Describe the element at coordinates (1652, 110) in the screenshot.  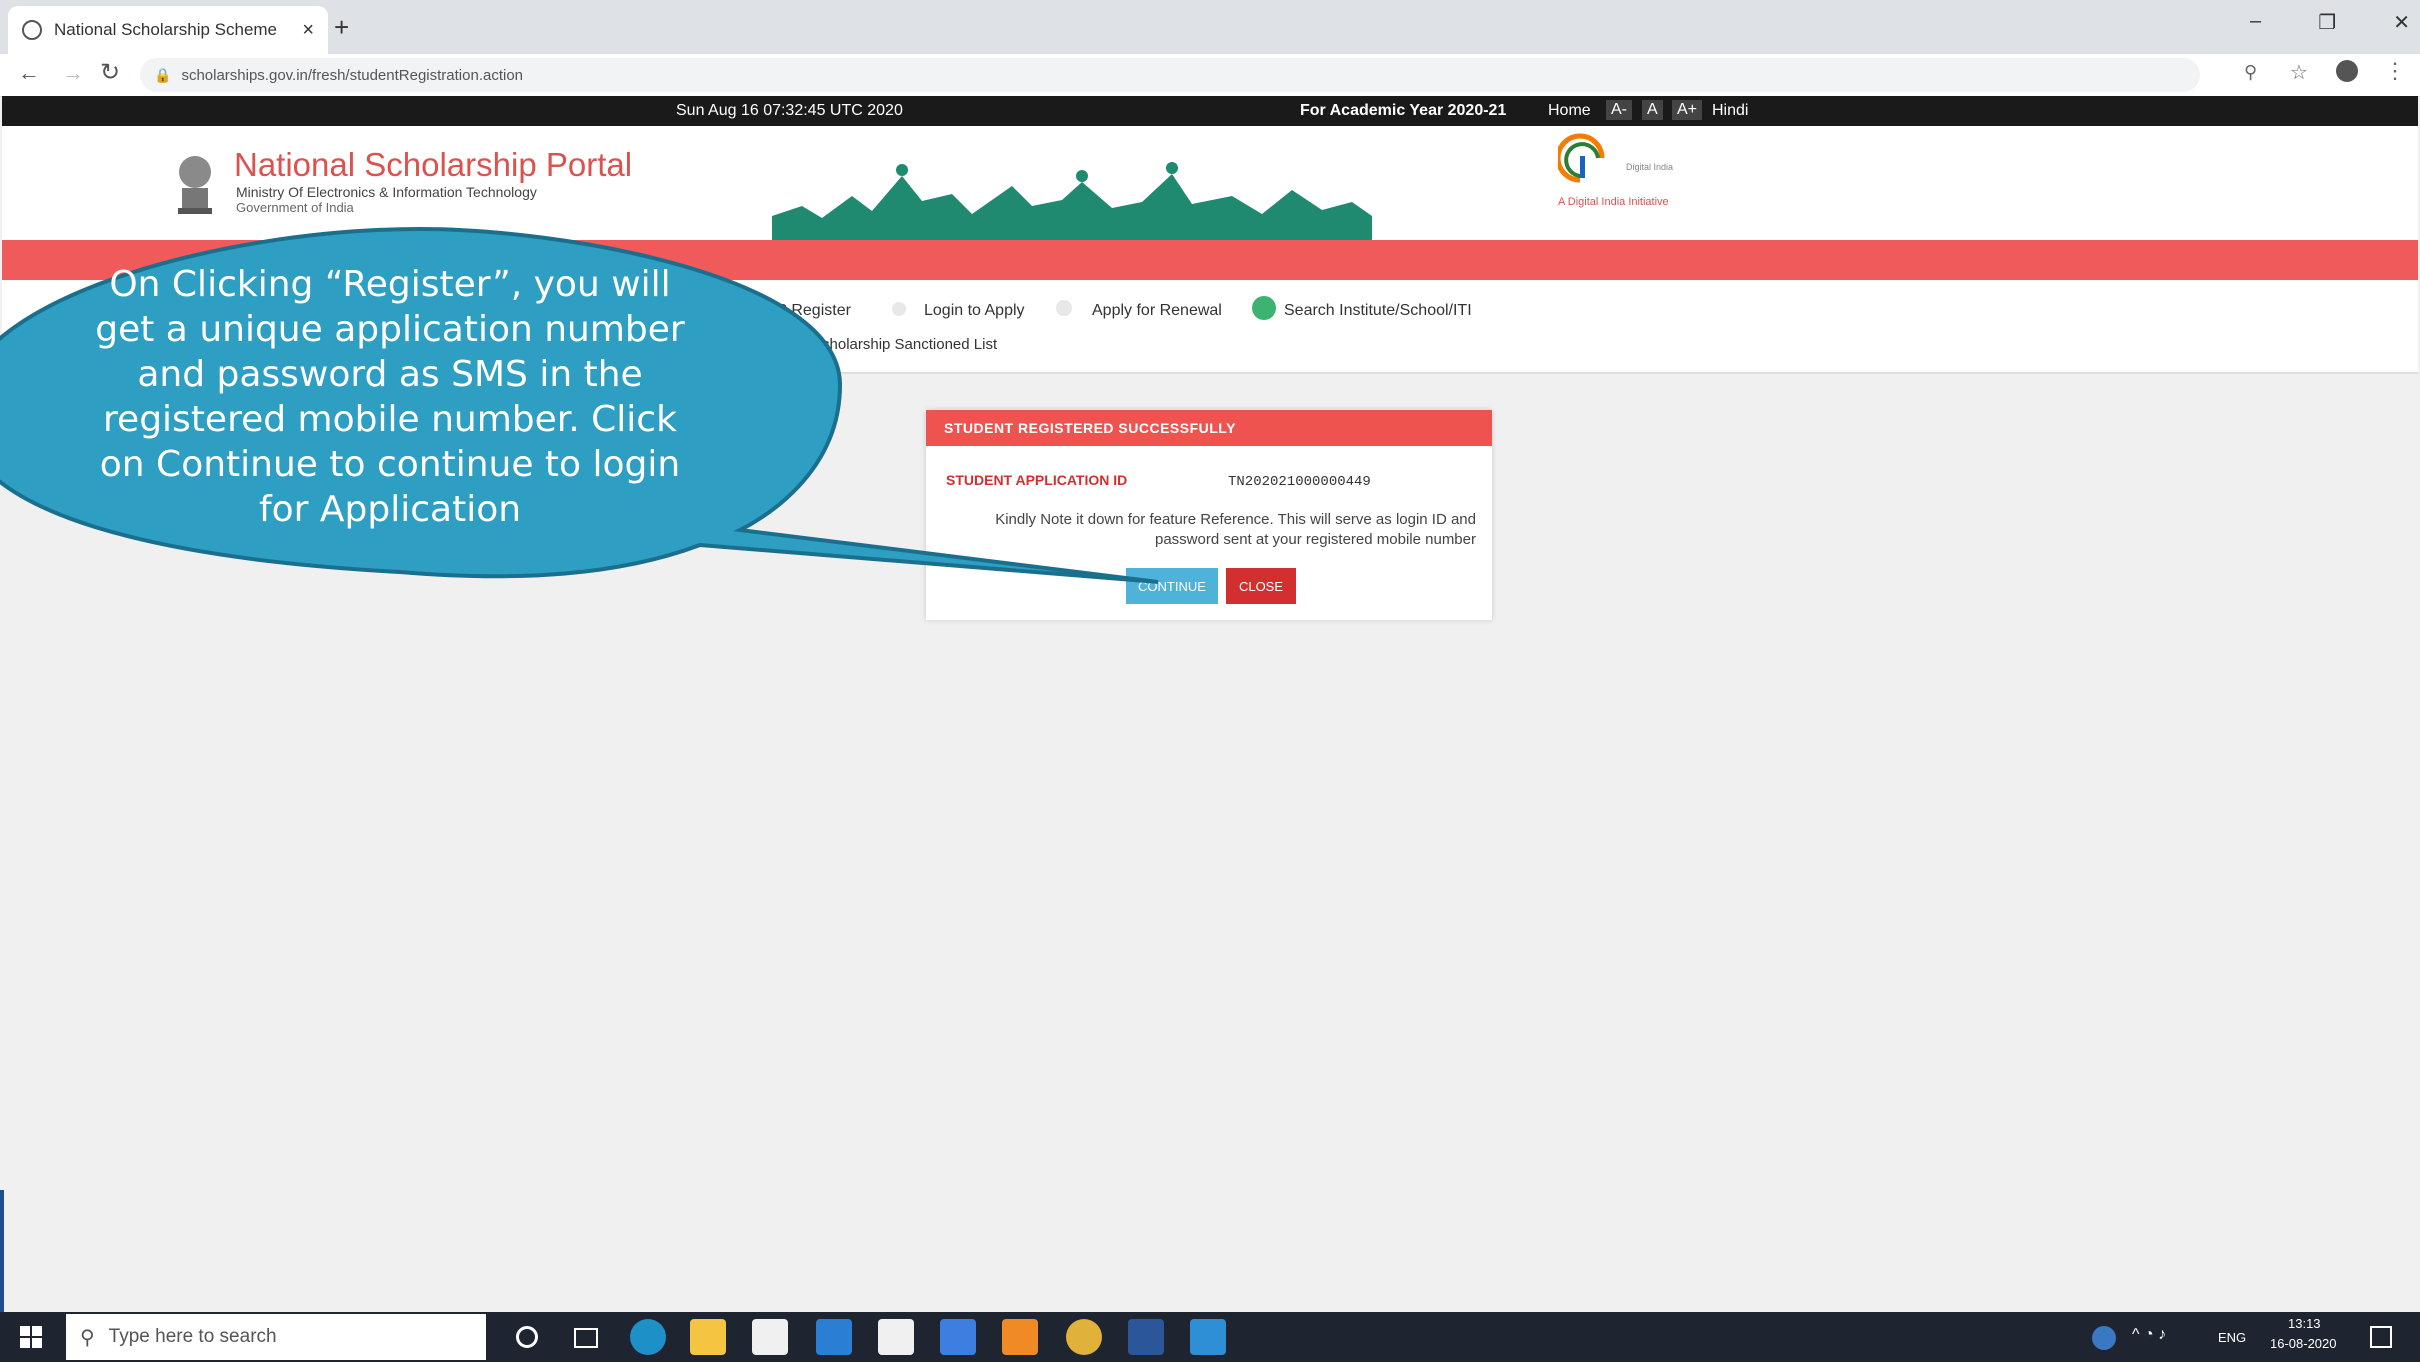
I see `font-normal-button: A` at that location.